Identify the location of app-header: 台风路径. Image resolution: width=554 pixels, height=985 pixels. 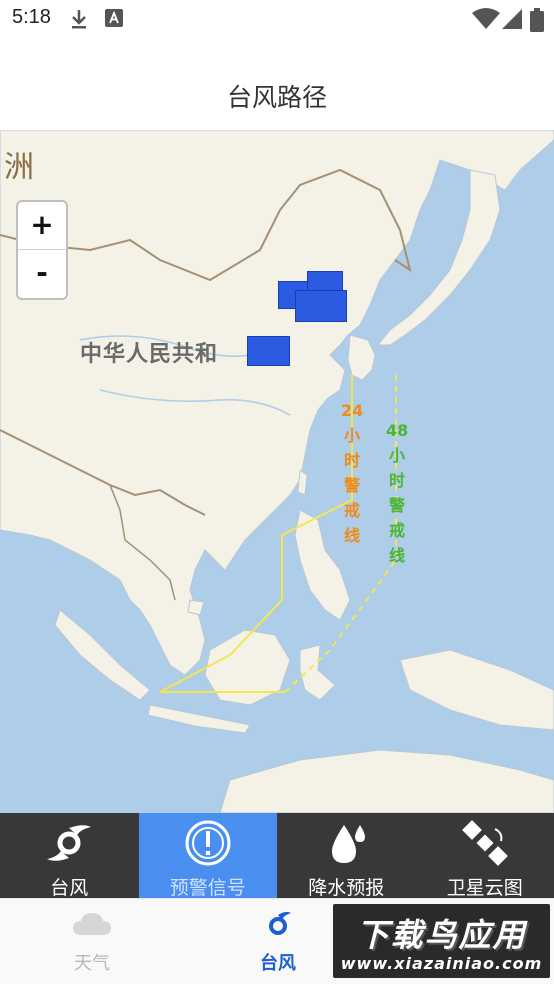
(277, 85).